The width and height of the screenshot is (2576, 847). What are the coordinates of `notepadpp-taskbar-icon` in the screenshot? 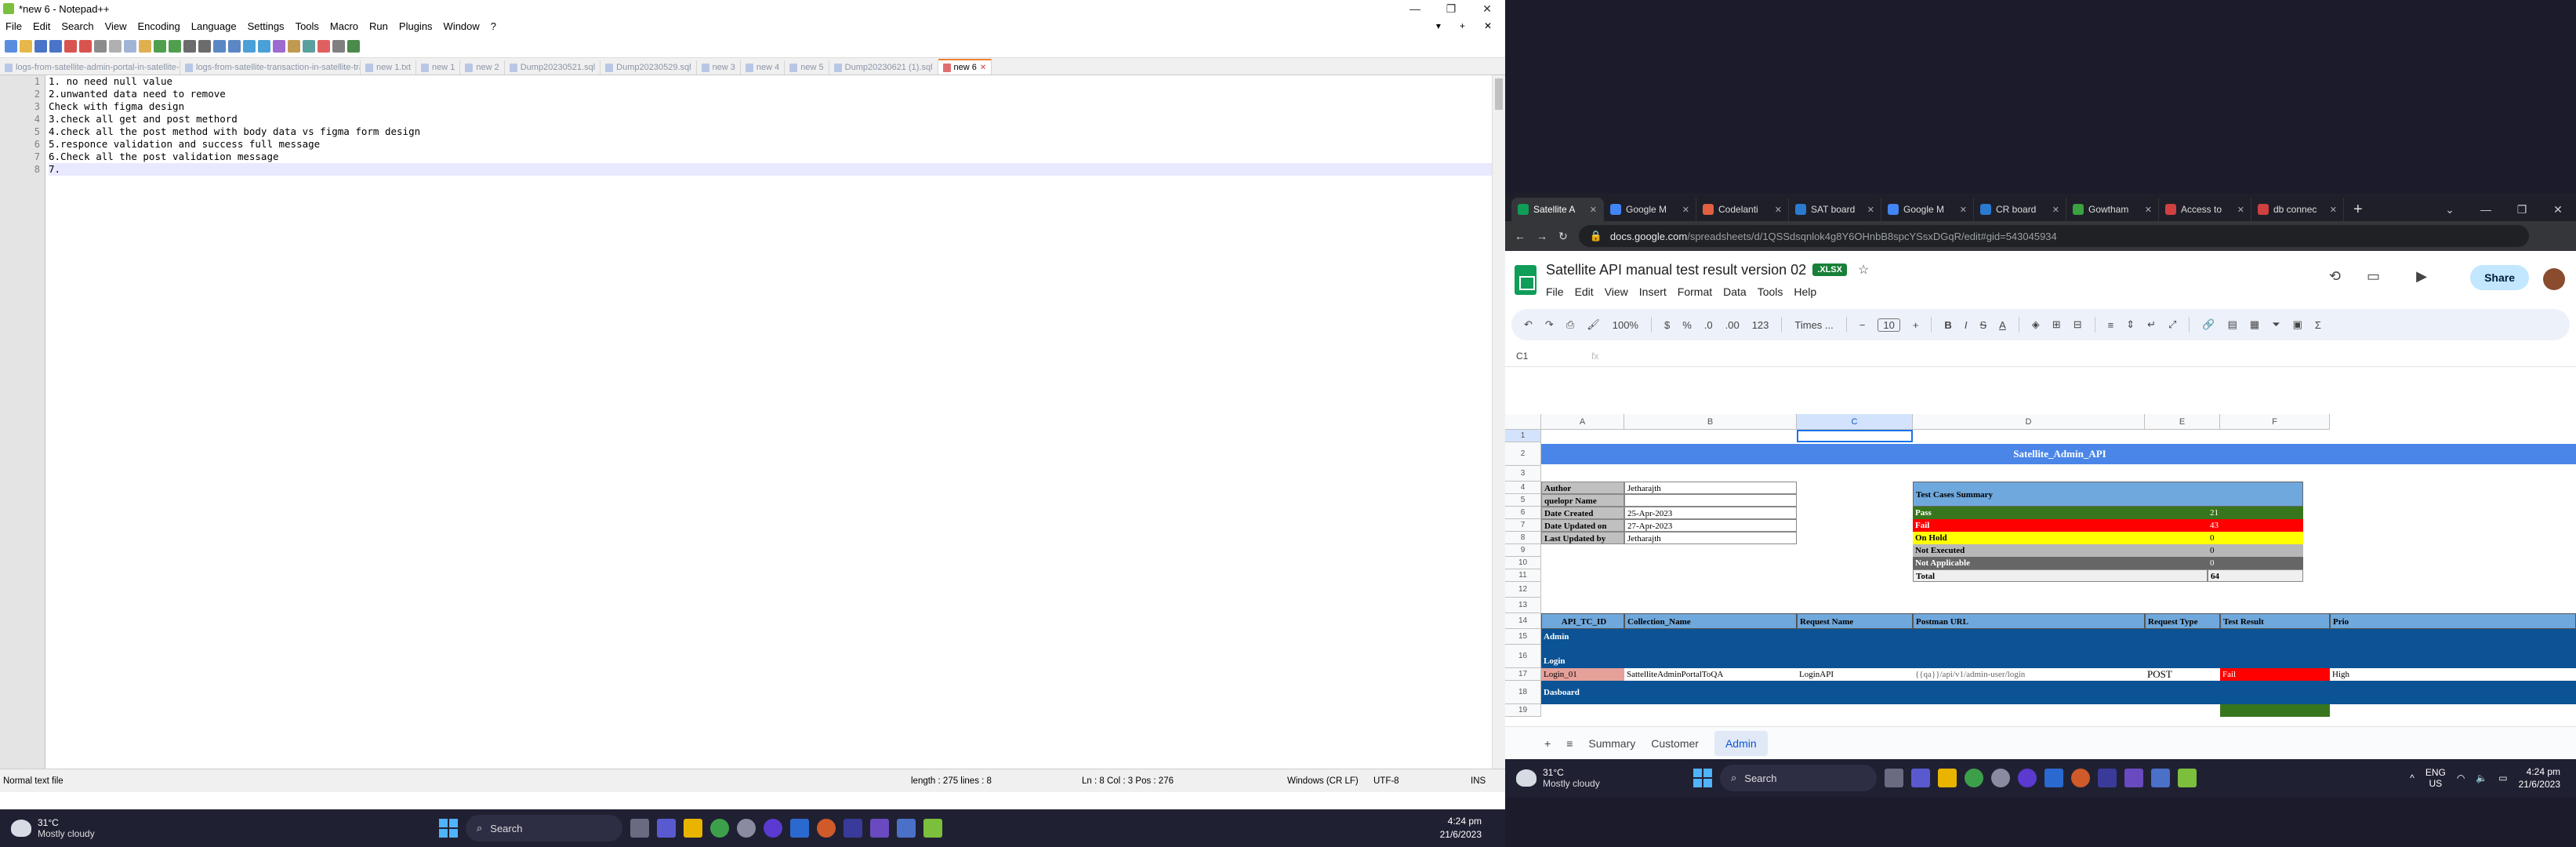 It's located at (2187, 778).